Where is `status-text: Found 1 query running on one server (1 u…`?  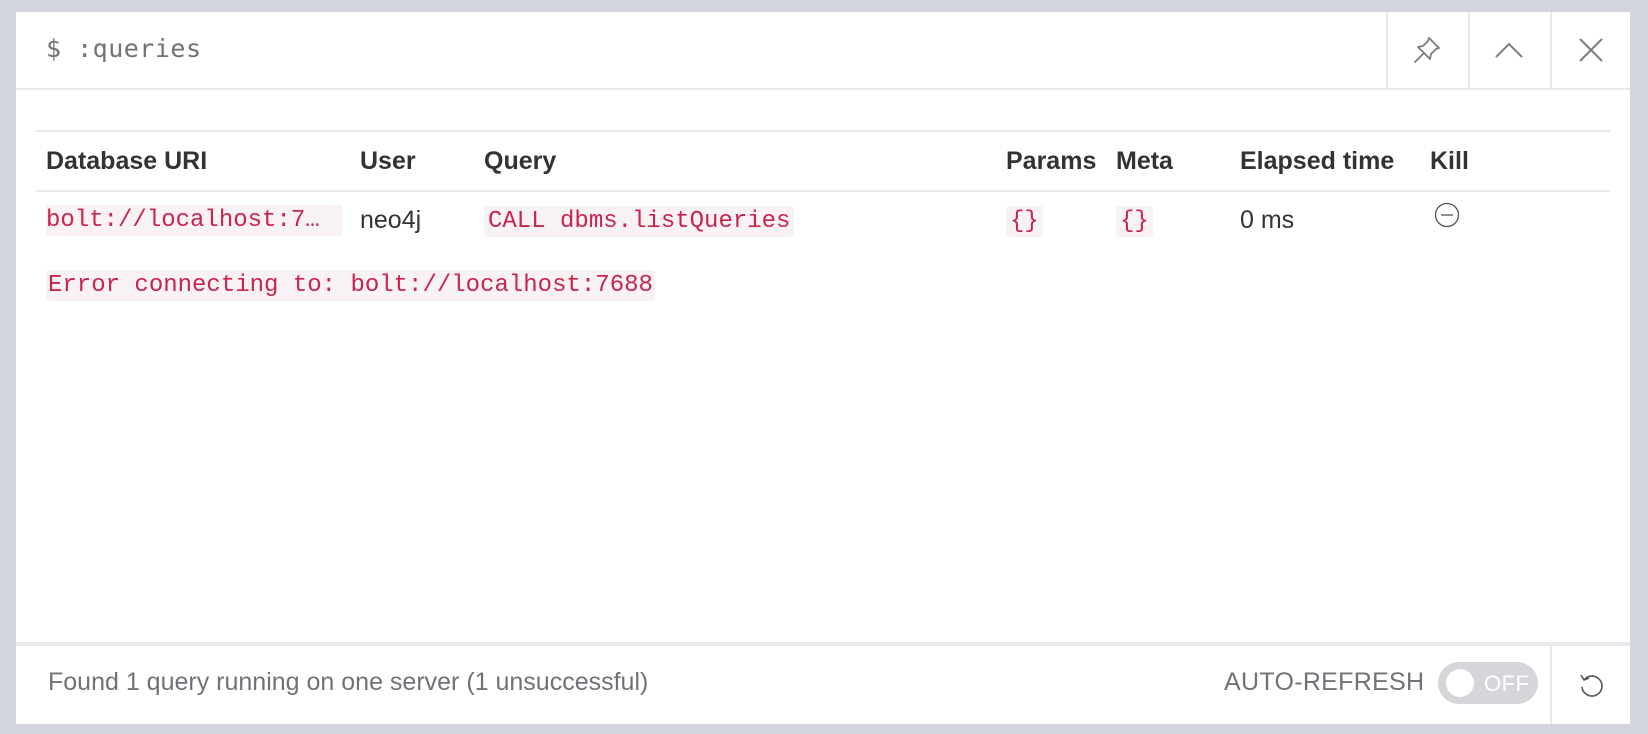
status-text: Found 1 query running on one server (1 u… is located at coordinates (348, 682).